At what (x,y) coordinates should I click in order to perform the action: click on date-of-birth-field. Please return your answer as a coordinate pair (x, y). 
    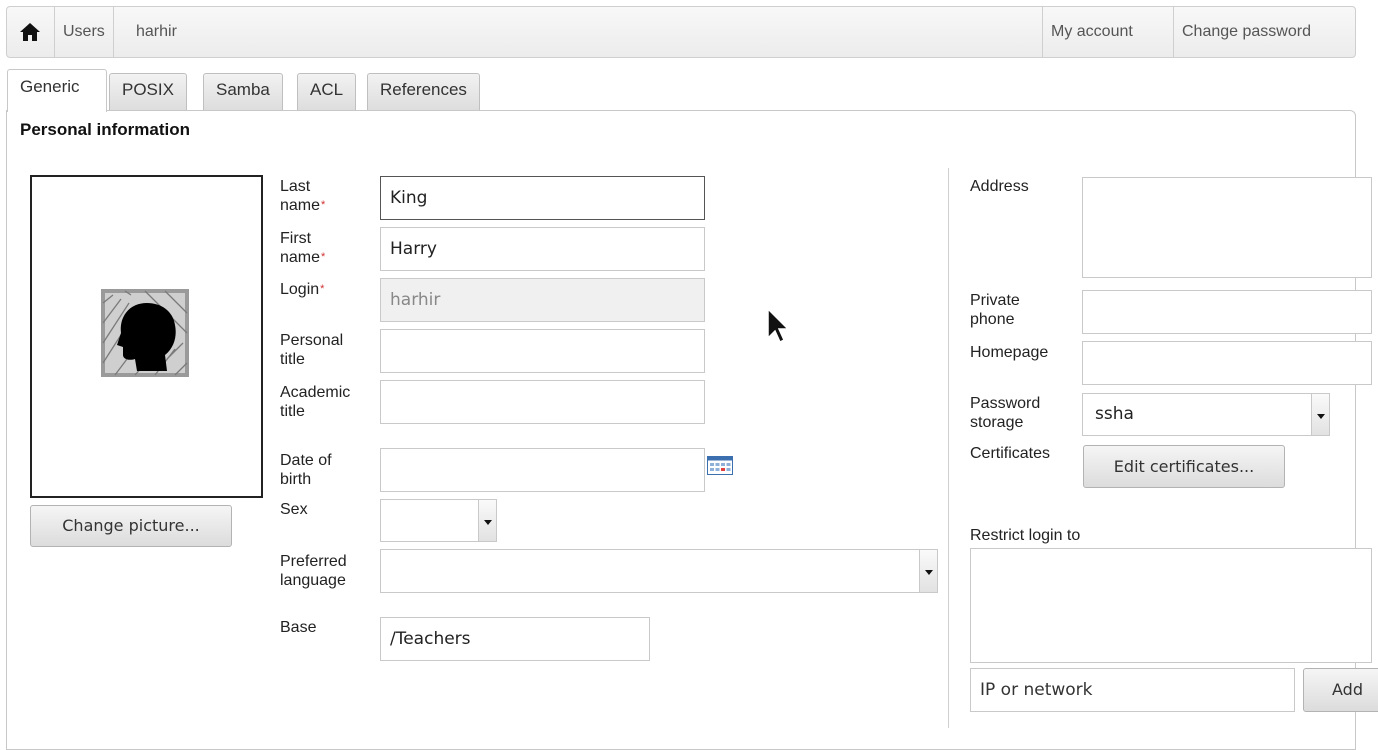
    Looking at the image, I should click on (542, 470).